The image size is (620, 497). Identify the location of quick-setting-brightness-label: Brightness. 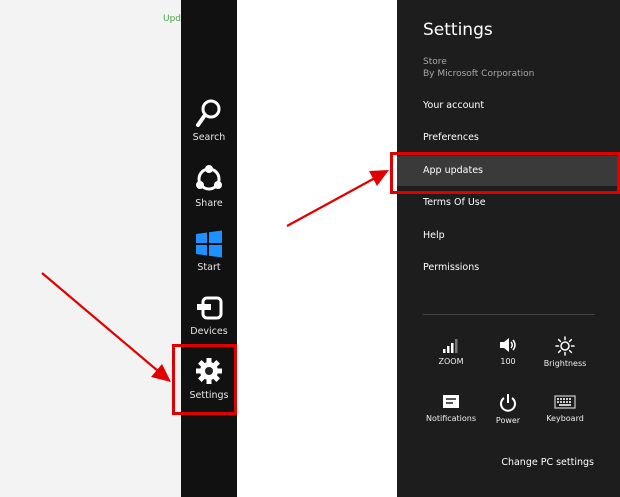
(565, 363).